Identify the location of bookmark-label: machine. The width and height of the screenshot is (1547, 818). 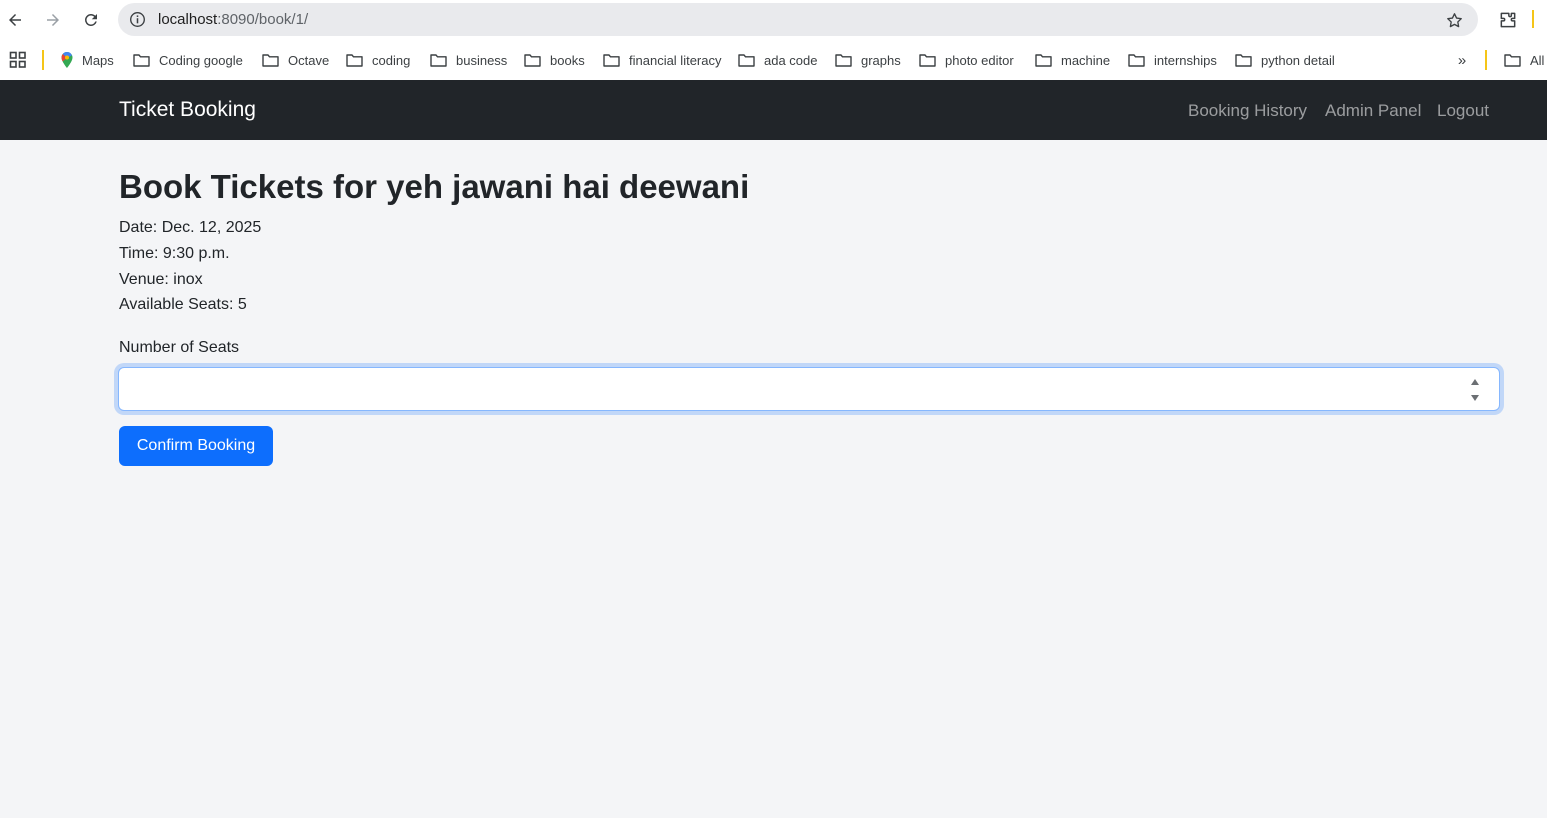
(1086, 60).